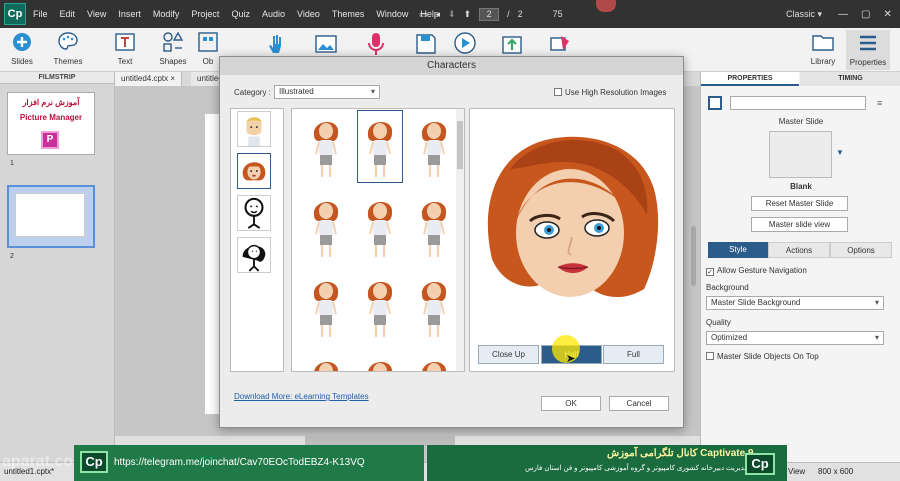  What do you see at coordinates (22, 48) in the screenshot?
I see `slides-button: Slides` at bounding box center [22, 48].